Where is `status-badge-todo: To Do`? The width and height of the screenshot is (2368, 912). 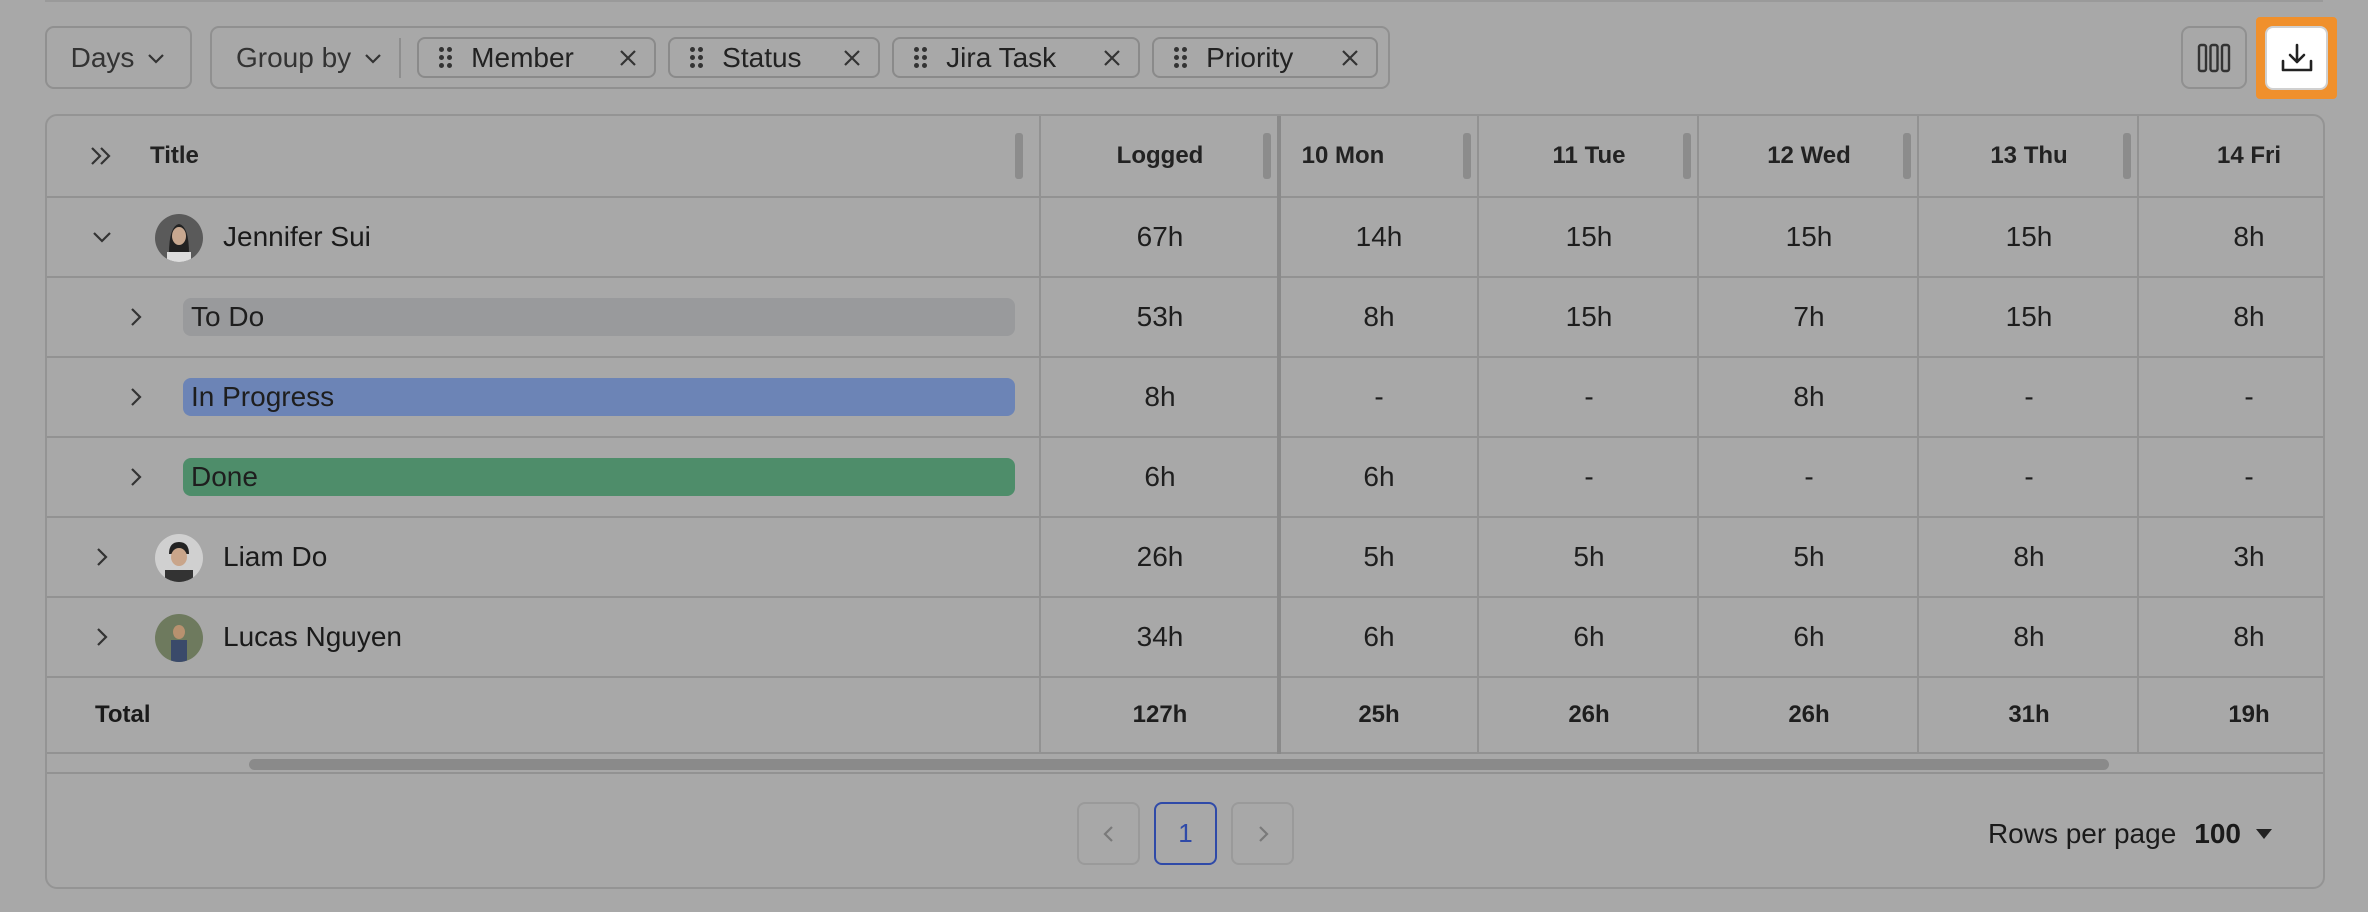 status-badge-todo: To Do is located at coordinates (599, 317).